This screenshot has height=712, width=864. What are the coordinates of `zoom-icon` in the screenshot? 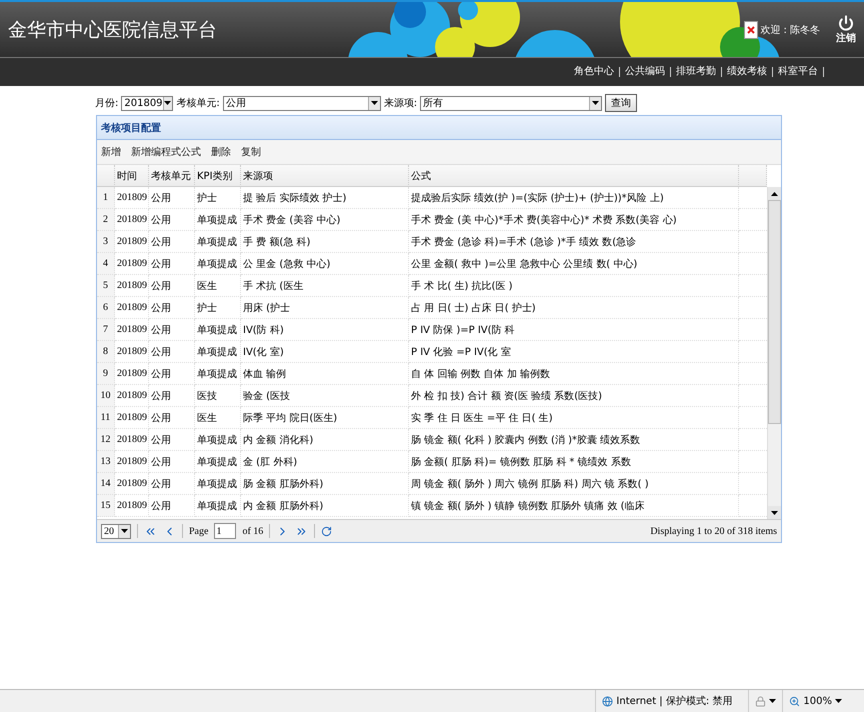 It's located at (794, 701).